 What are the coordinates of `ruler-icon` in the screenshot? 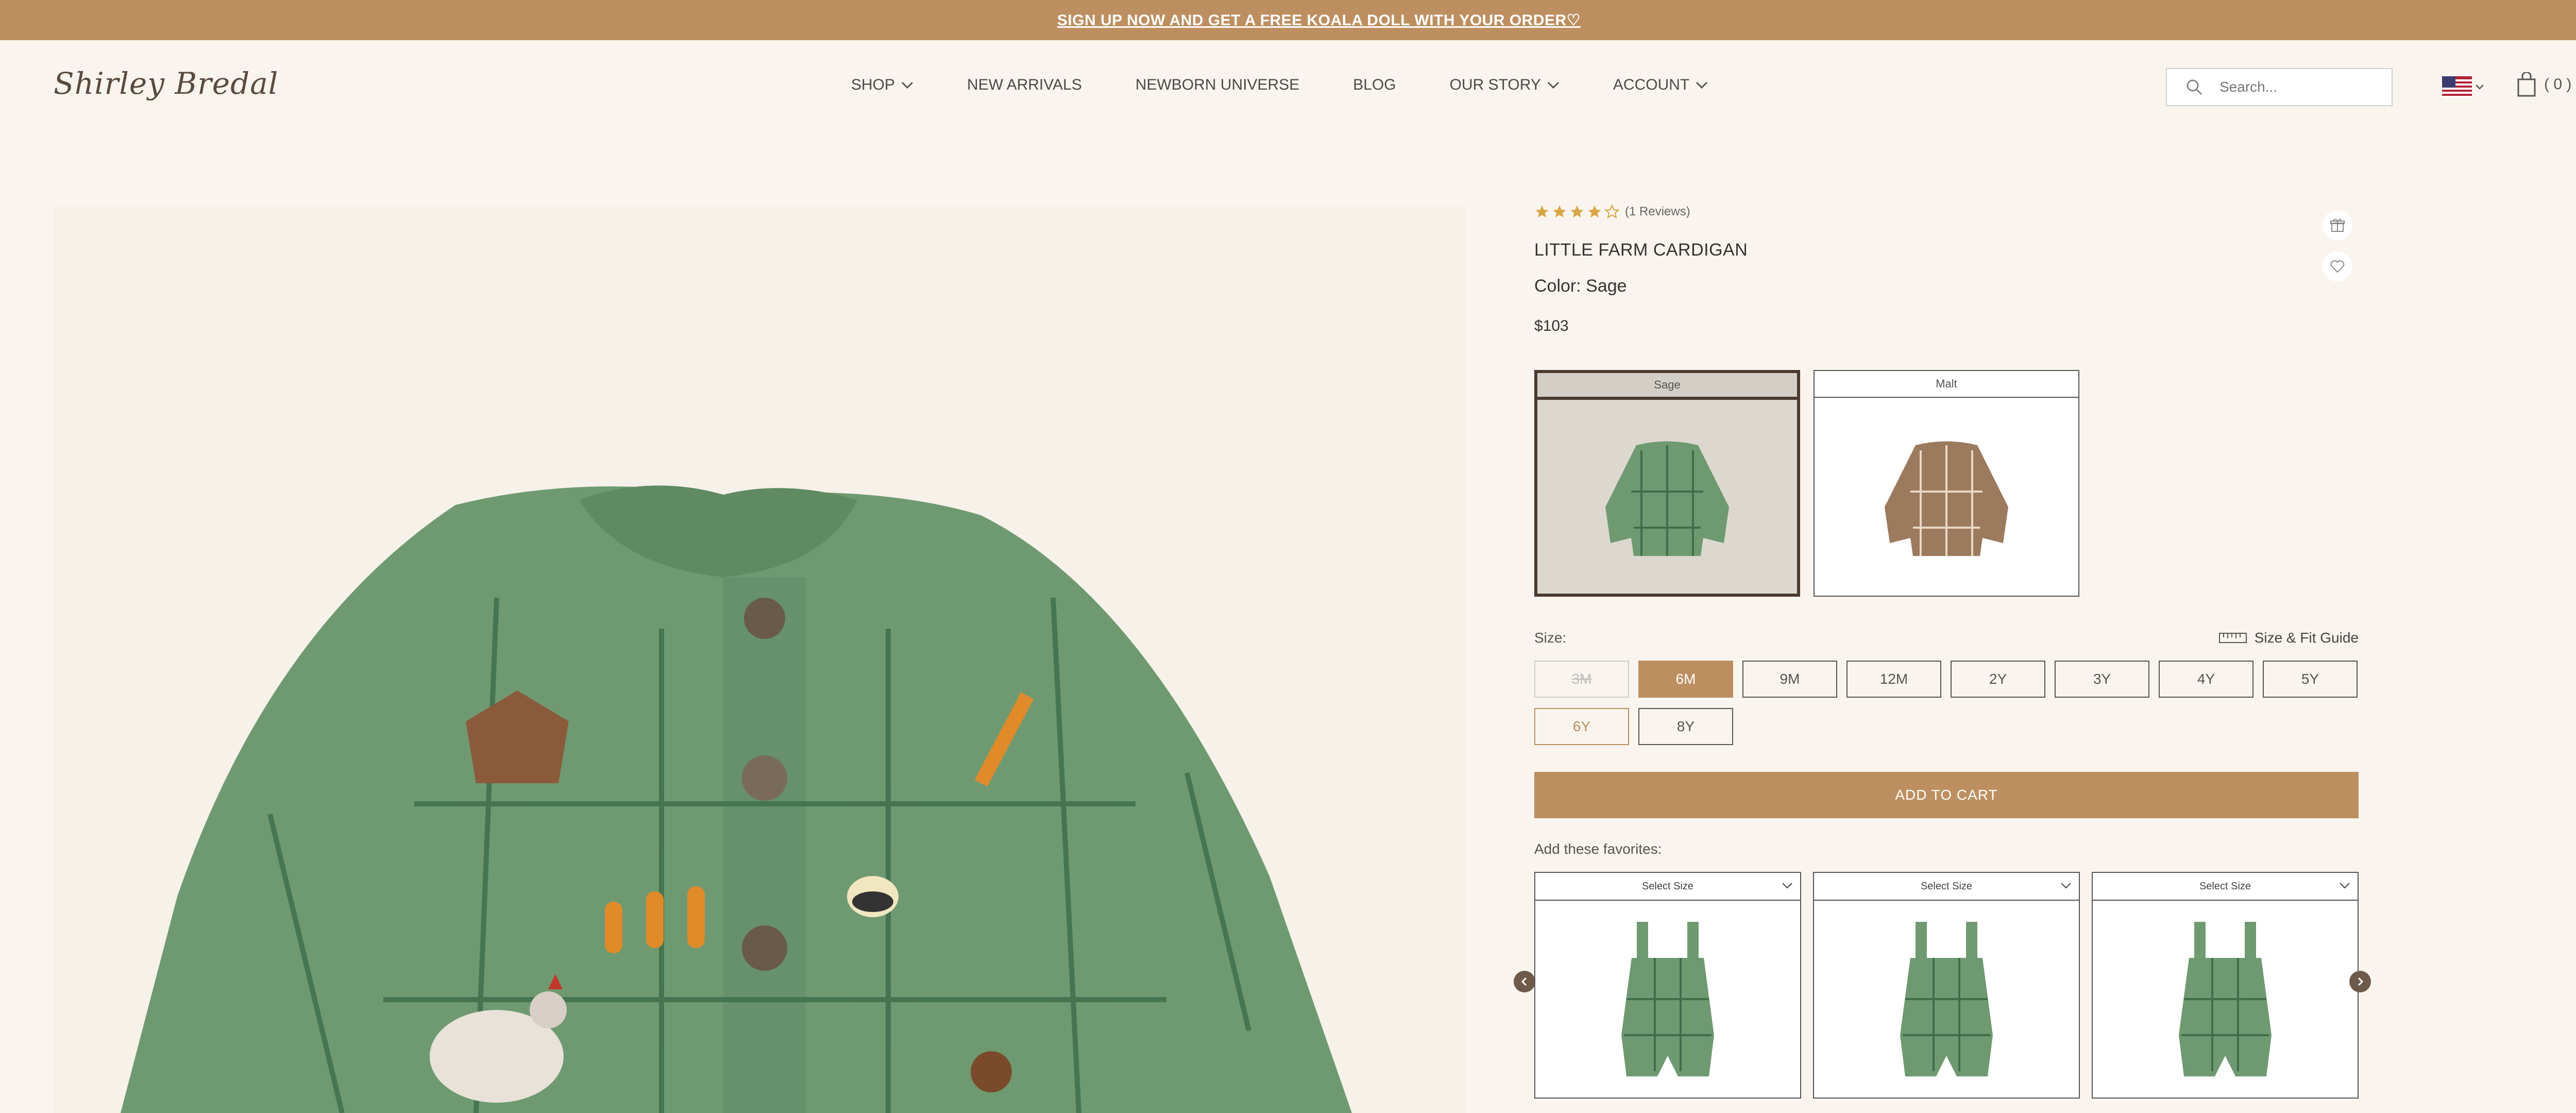 It's located at (2233, 638).